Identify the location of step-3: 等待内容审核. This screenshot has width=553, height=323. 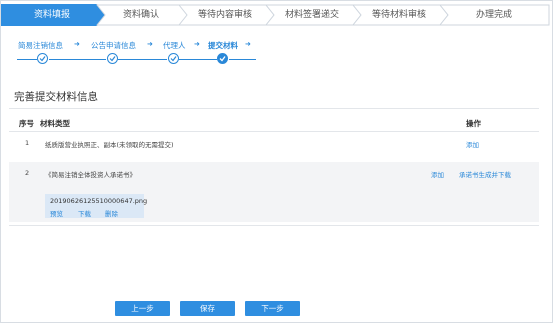
(226, 15).